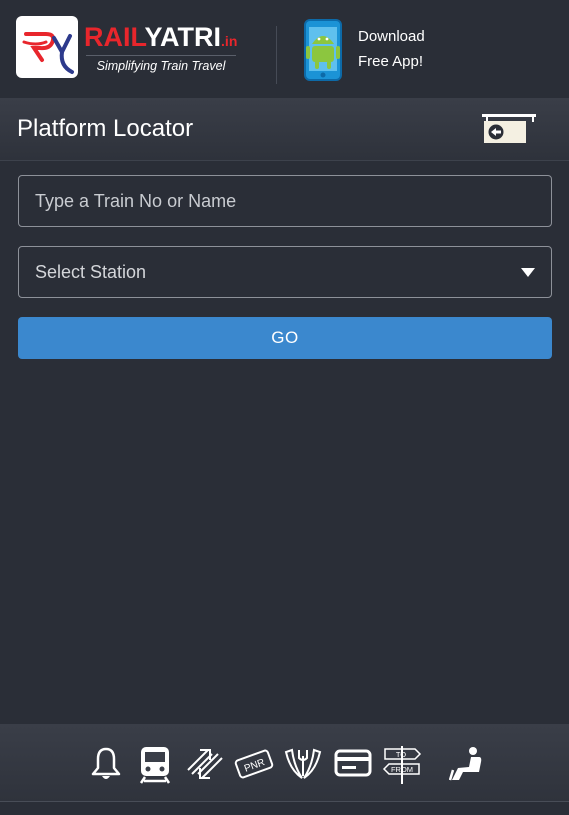 This screenshot has height=815, width=569. Describe the element at coordinates (106, 766) in the screenshot. I see `bell-icon` at that location.